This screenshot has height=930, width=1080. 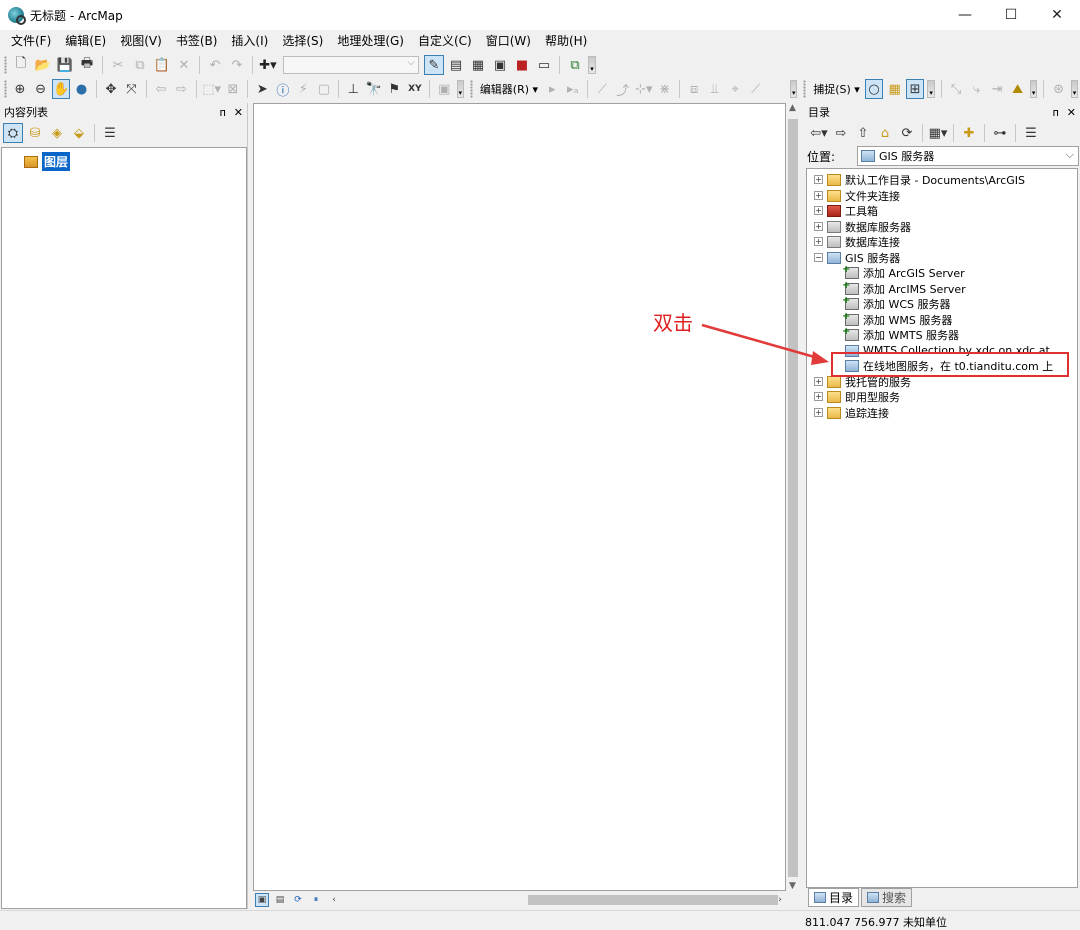 What do you see at coordinates (896, 303) in the screenshot?
I see `tree-item-add-wcs-server: 添加 WCS 服务器` at bounding box center [896, 303].